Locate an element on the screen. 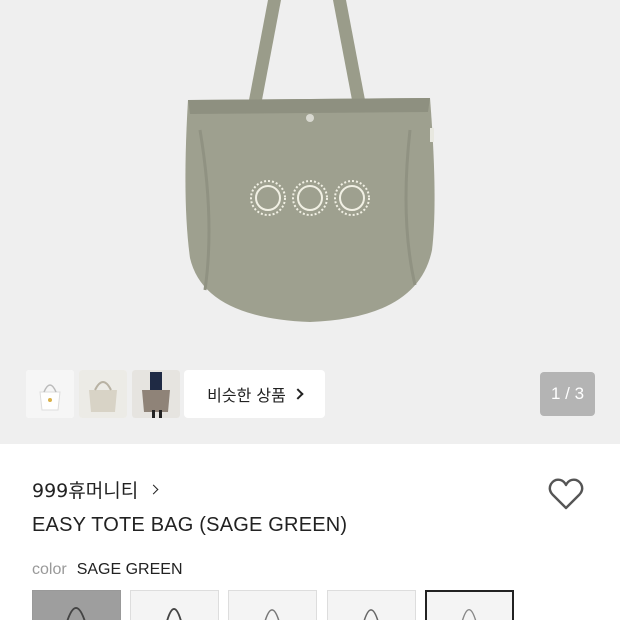 This screenshot has width=620, height=620. product-title: EASY TOTE BAG (SAGE GREEN) is located at coordinates (190, 525).